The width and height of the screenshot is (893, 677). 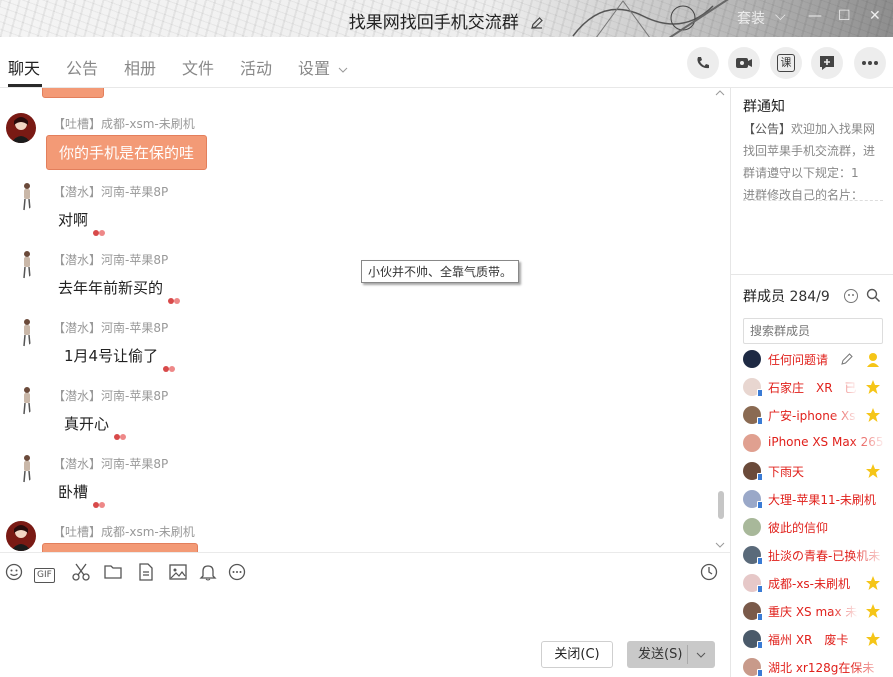 I want to click on tab-activity: 活动, so click(x=256, y=67).